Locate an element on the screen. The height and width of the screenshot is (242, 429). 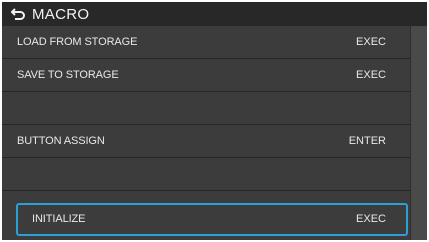
menu-item-label: INITIALIZE is located at coordinates (59, 219).